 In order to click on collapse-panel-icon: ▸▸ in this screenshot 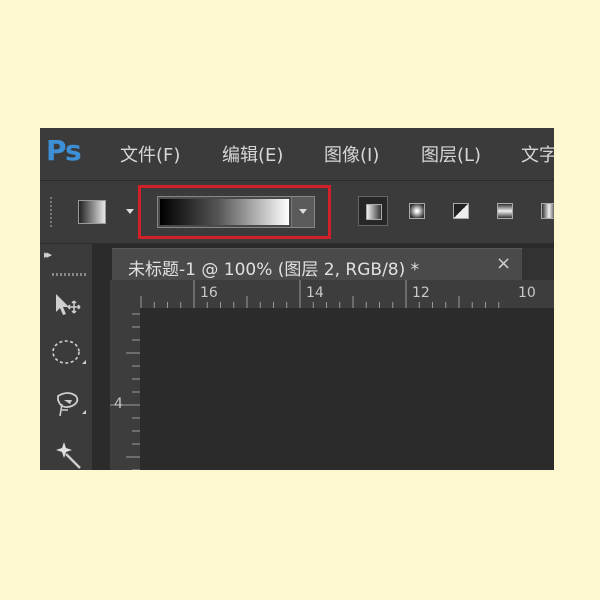, I will do `click(48, 254)`.